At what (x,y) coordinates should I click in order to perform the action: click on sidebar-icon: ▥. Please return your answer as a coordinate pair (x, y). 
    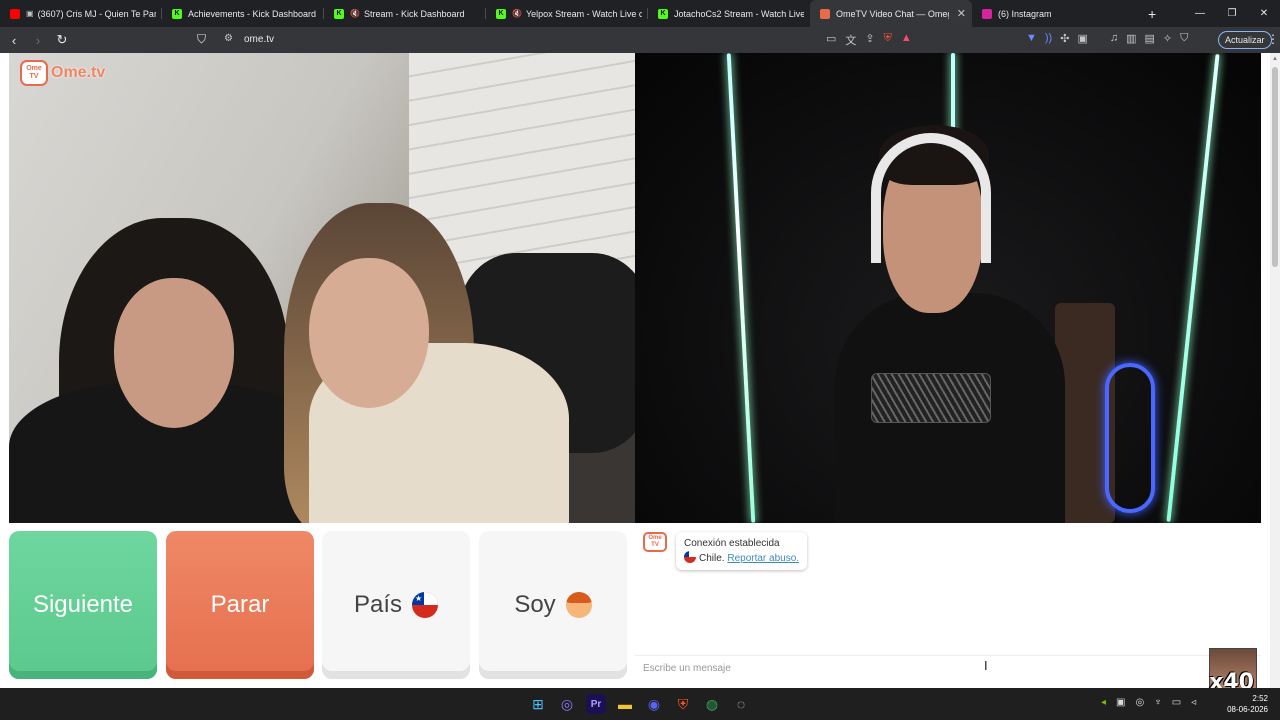
    Looking at the image, I should click on (1131, 38).